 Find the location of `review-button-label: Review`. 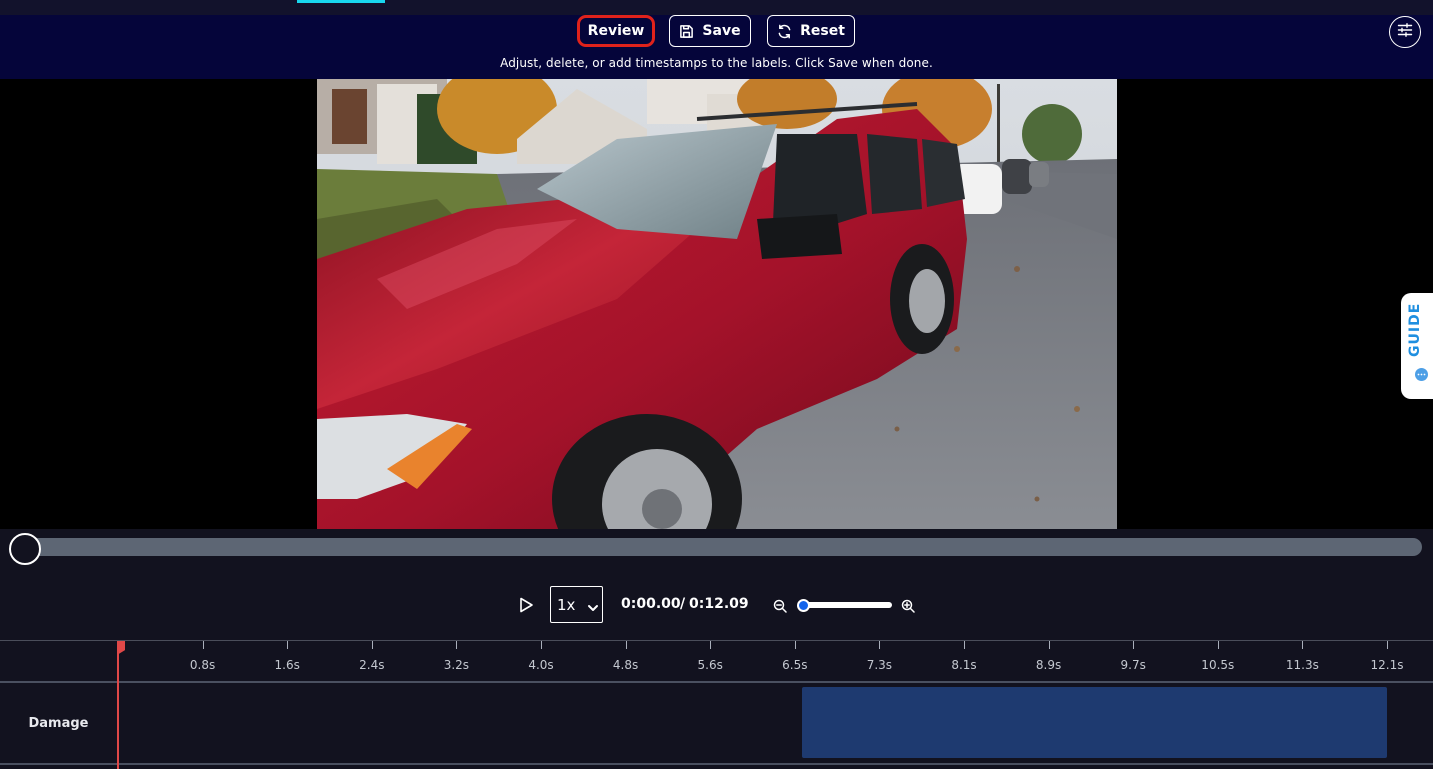

review-button-label: Review is located at coordinates (616, 31).